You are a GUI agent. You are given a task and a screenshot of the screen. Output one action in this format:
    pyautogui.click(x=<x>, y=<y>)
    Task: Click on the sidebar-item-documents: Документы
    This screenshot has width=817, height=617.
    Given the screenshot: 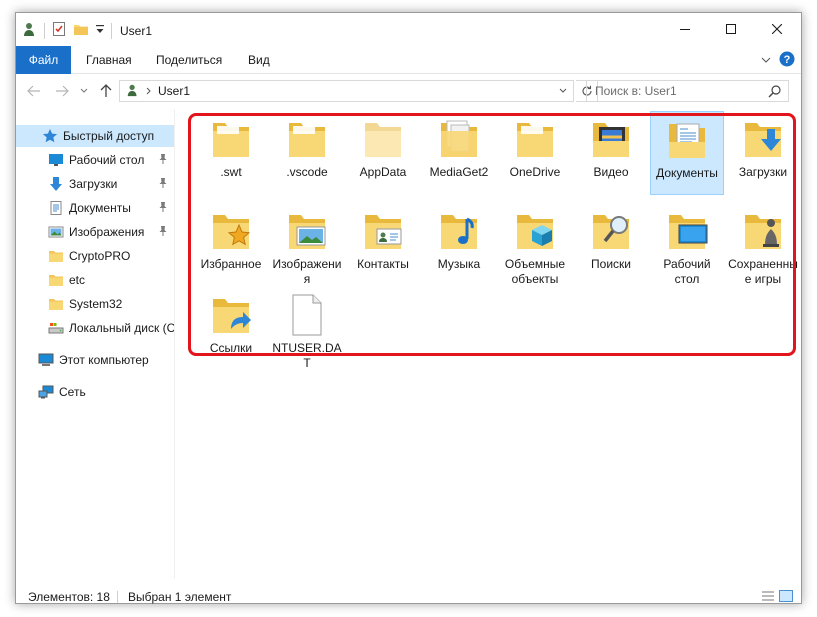 What is the action you would take?
    pyautogui.click(x=95, y=208)
    